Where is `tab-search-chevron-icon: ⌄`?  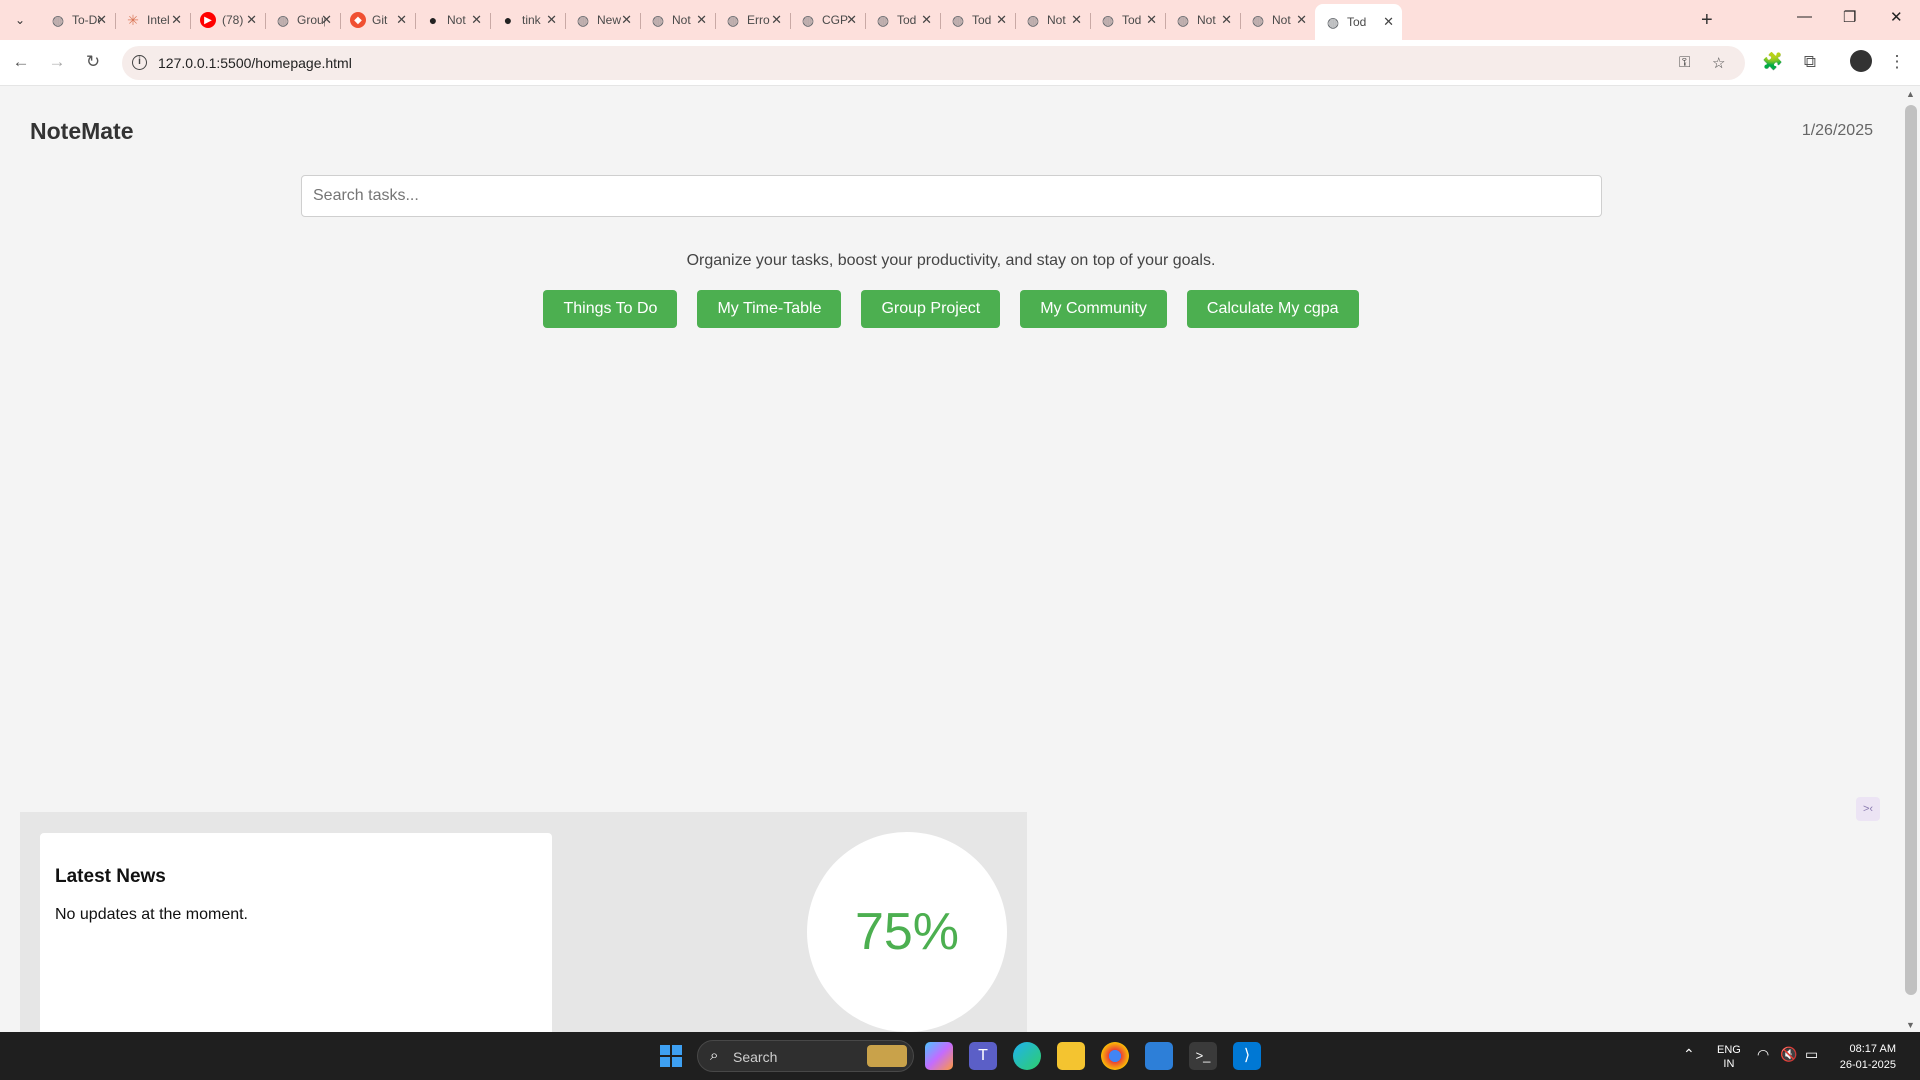 tab-search-chevron-icon: ⌄ is located at coordinates (20, 20).